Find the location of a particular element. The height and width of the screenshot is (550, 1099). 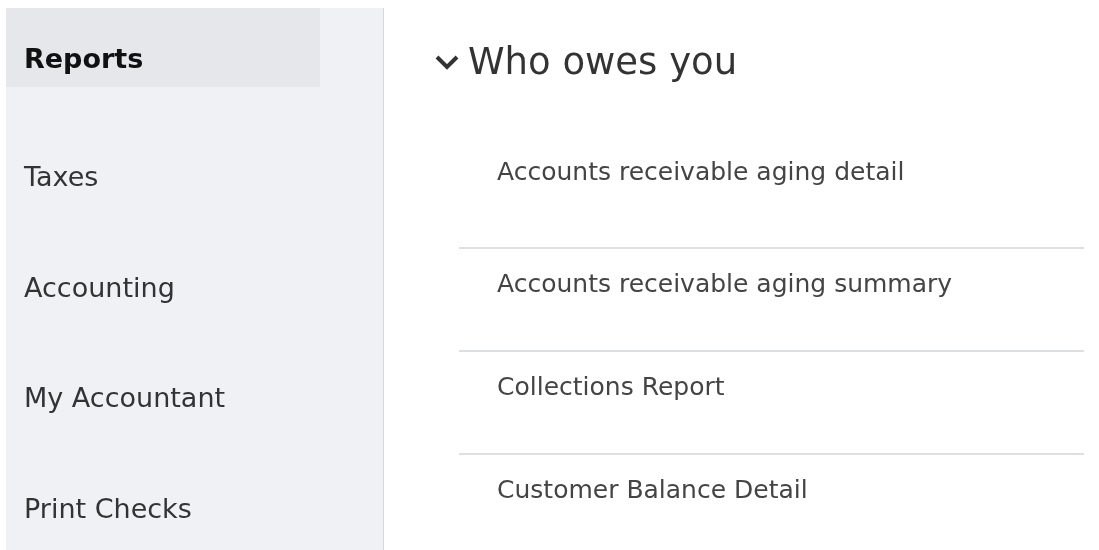

sidebar-item: Accounting is located at coordinates (163, 273).